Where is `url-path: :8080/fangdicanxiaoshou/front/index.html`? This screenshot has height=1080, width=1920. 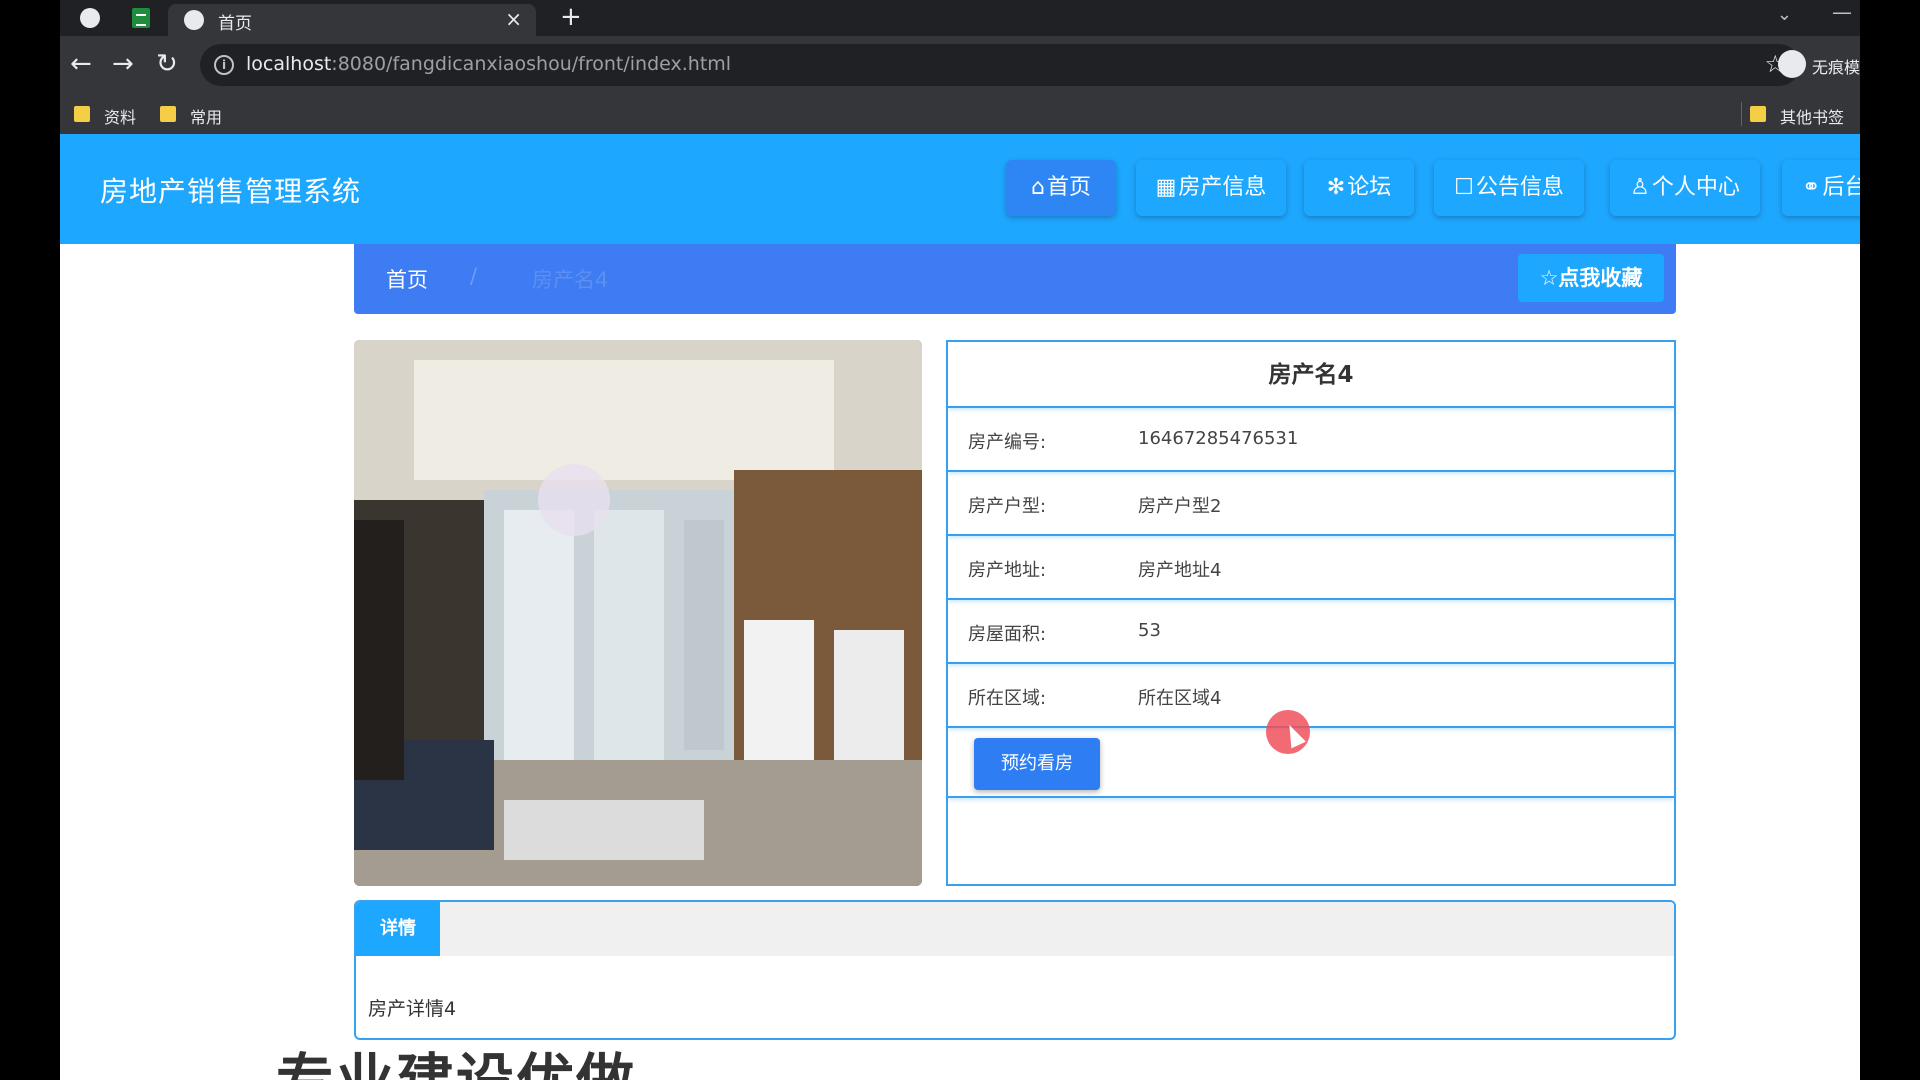 url-path: :8080/fangdicanxiaoshou/front/index.html is located at coordinates (531, 64).